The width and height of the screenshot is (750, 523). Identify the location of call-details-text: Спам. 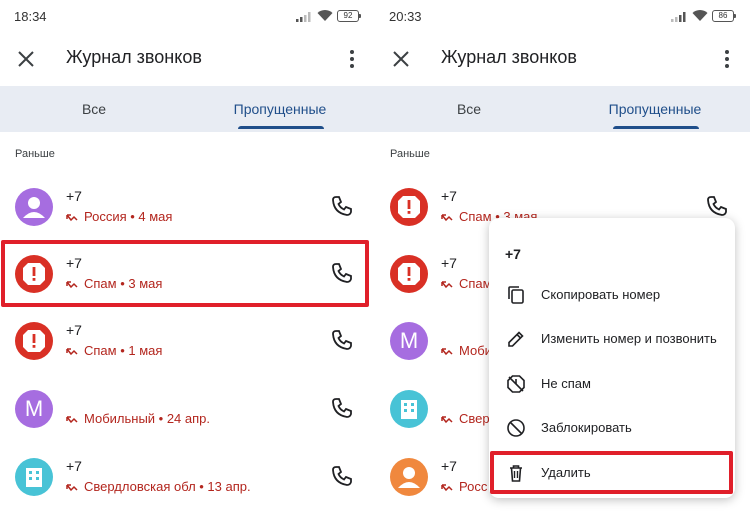
(475, 283).